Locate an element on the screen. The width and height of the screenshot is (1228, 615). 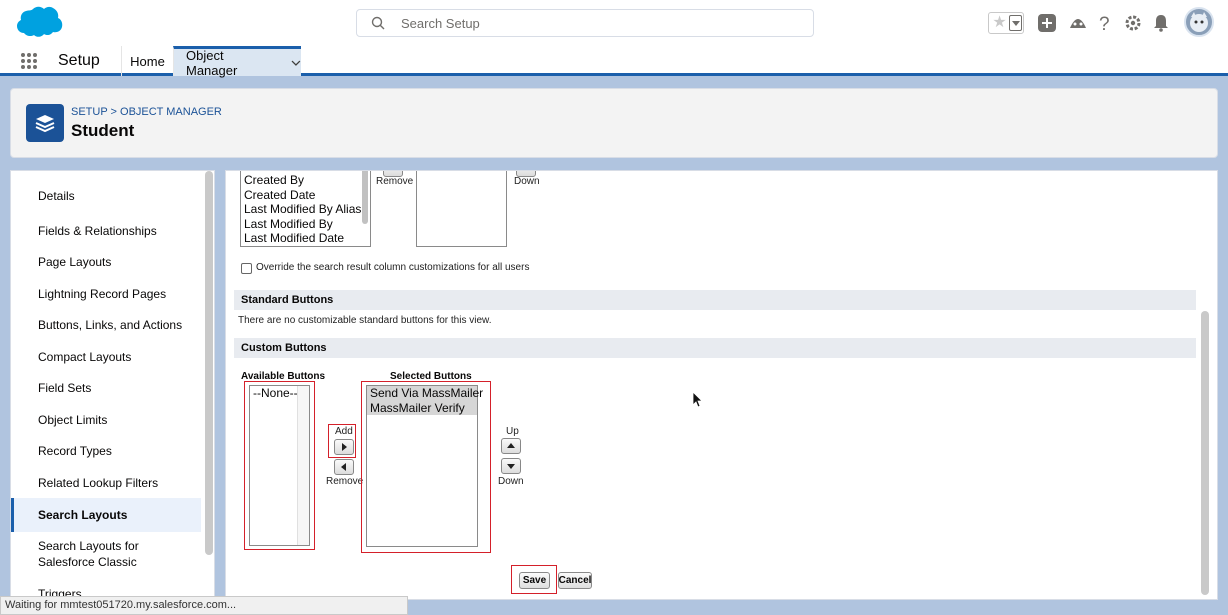
list-item: Created By is located at coordinates (305, 180).